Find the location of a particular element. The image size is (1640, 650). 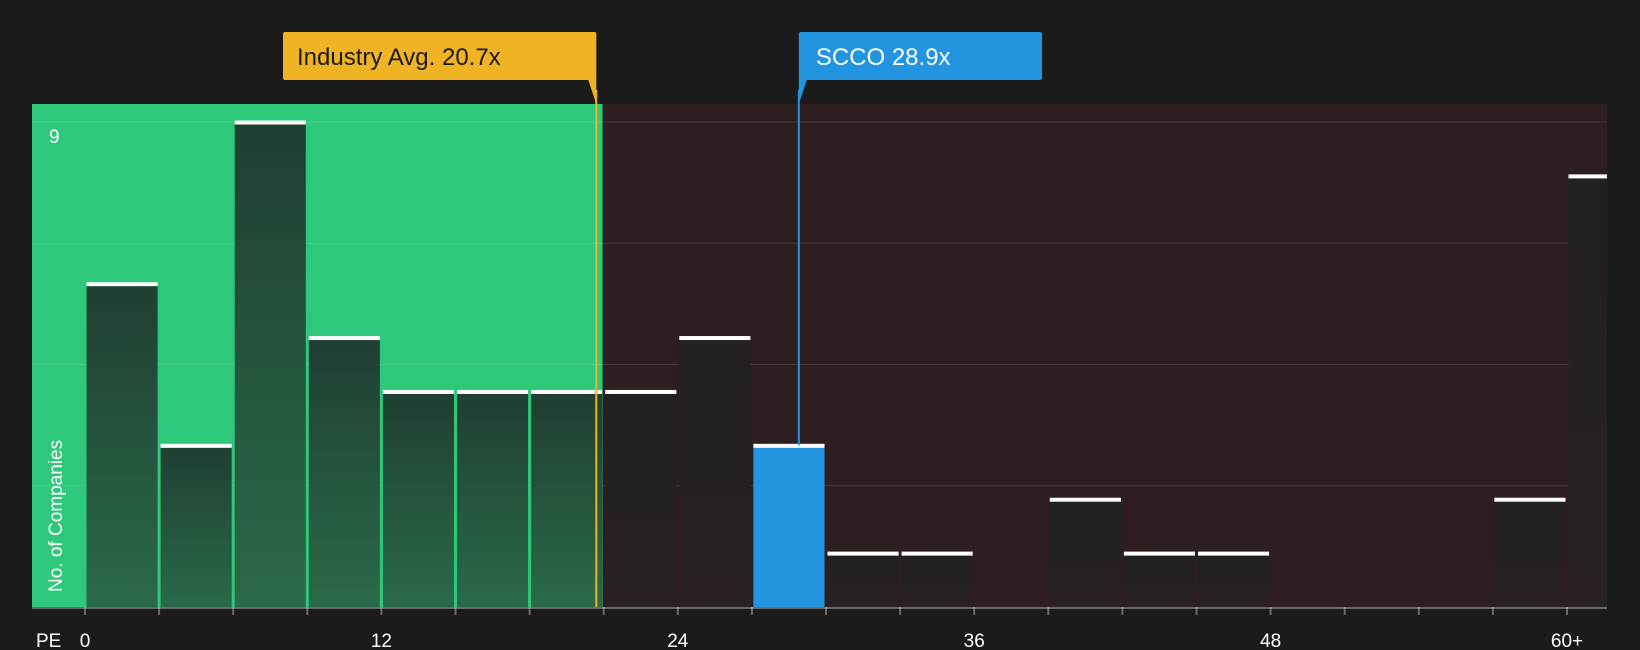

company-pe-label: SCCO 28.9x is located at coordinates (883, 57).